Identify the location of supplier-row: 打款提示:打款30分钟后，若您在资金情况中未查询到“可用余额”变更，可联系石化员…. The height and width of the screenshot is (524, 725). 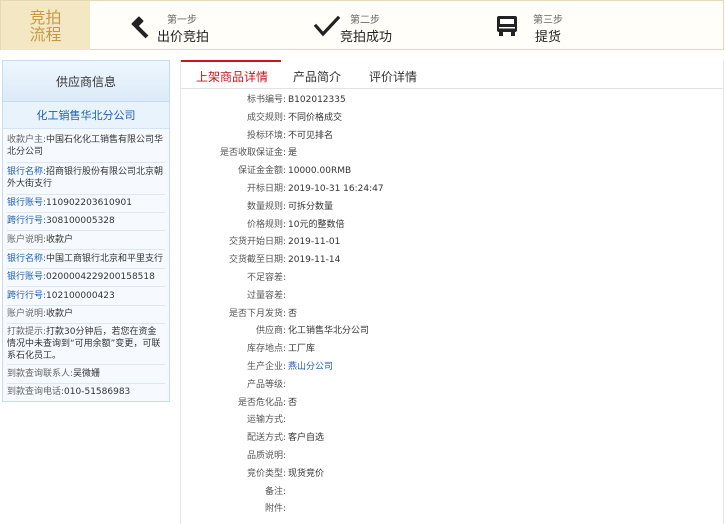
(84, 344).